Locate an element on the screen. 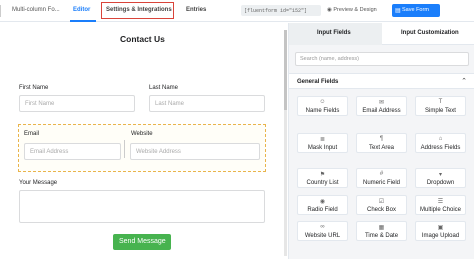 This screenshot has width=474, height=259. field-button-label: Email Address is located at coordinates (381, 111).